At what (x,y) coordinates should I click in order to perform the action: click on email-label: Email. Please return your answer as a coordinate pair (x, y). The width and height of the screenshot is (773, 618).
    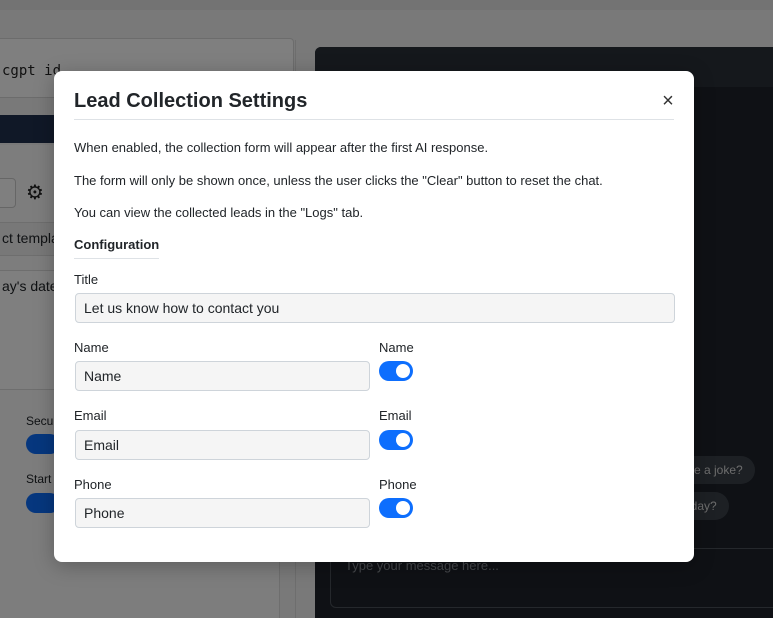
    Looking at the image, I should click on (90, 415).